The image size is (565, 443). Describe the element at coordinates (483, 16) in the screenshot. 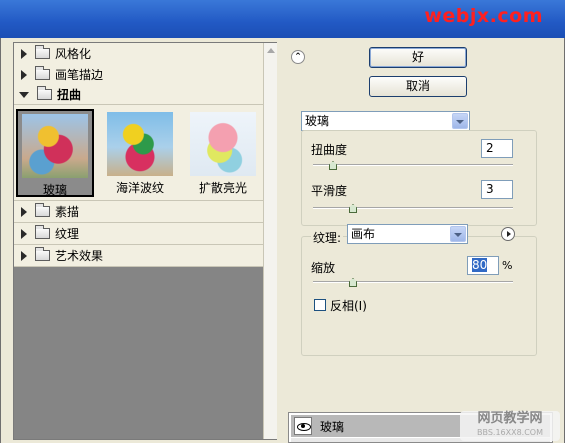

I see `watermark-text: webjx.com` at that location.